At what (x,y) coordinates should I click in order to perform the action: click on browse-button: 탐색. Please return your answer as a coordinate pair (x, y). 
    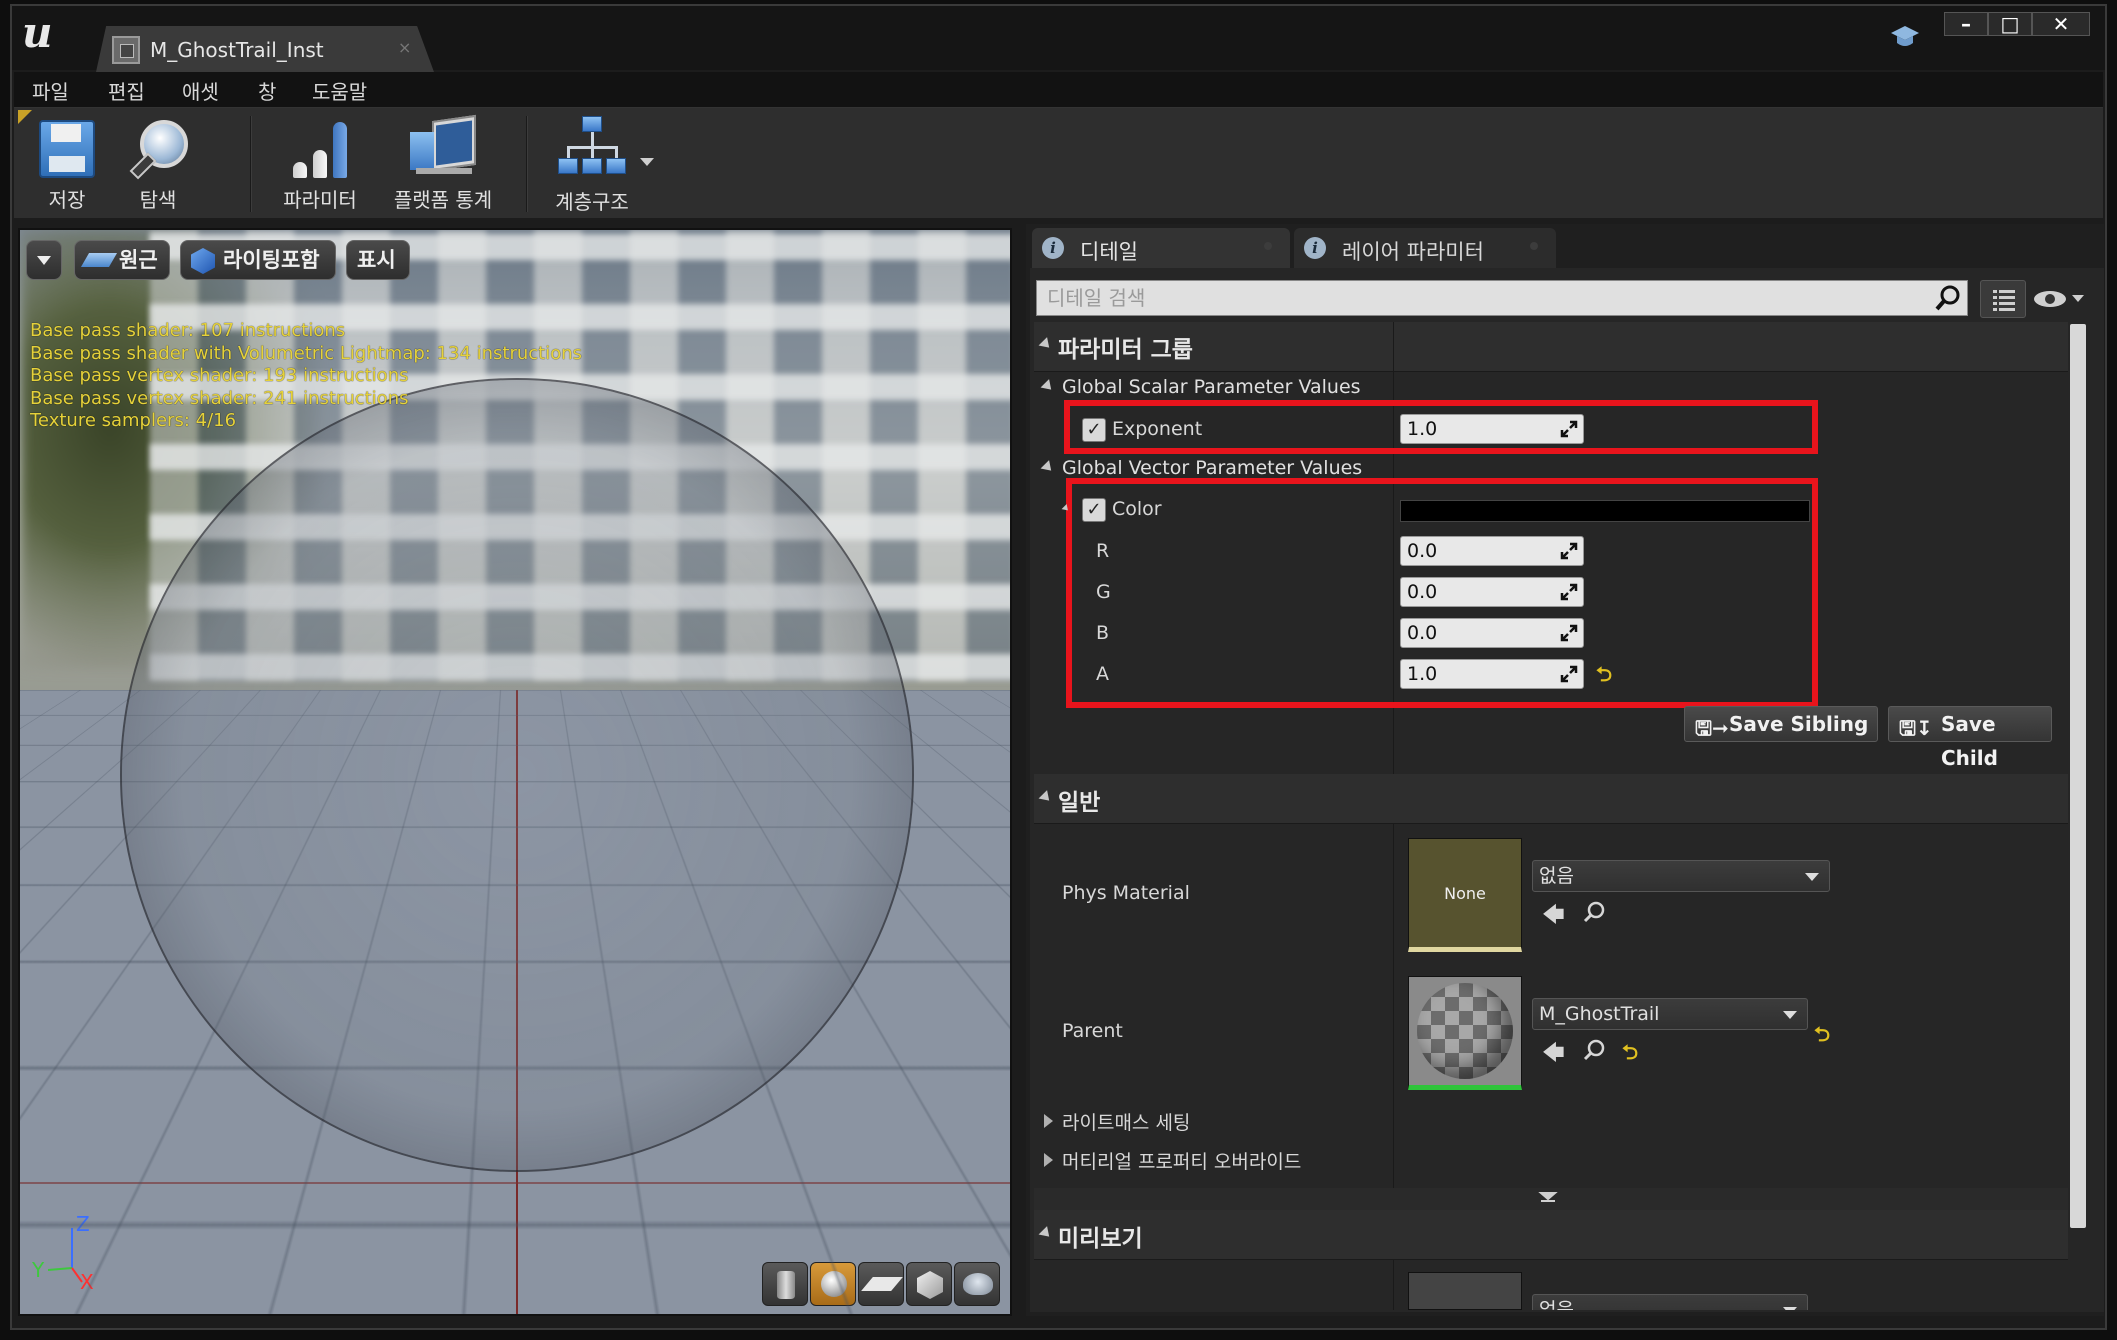
    Looking at the image, I should click on (158, 164).